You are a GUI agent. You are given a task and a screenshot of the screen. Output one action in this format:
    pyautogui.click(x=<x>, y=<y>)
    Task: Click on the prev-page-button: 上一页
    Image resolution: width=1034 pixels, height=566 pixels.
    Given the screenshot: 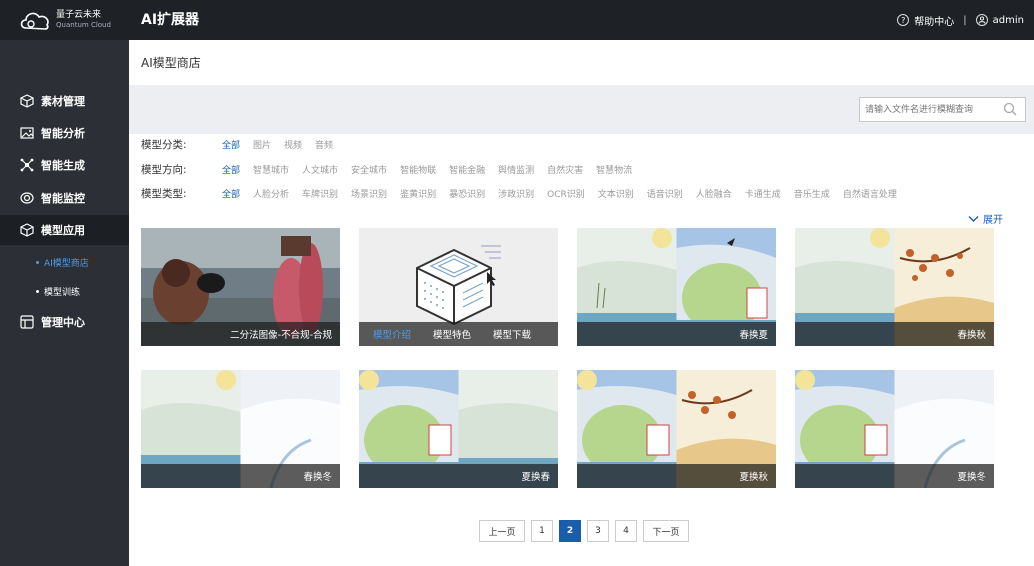 What is the action you would take?
    pyautogui.click(x=502, y=531)
    